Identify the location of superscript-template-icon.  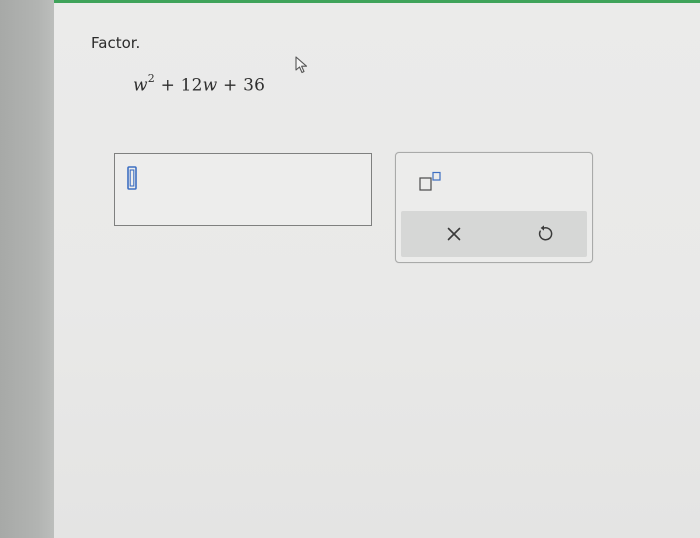
(431, 182).